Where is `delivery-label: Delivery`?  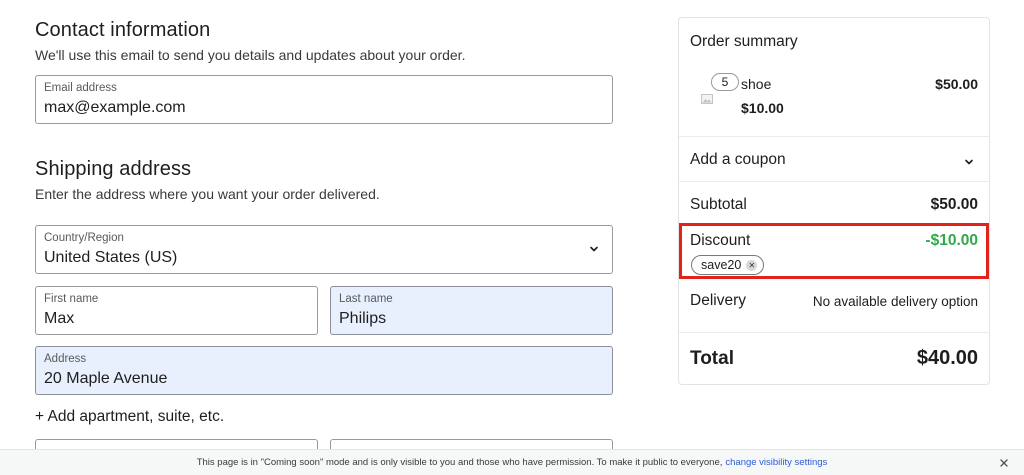 delivery-label: Delivery is located at coordinates (718, 300).